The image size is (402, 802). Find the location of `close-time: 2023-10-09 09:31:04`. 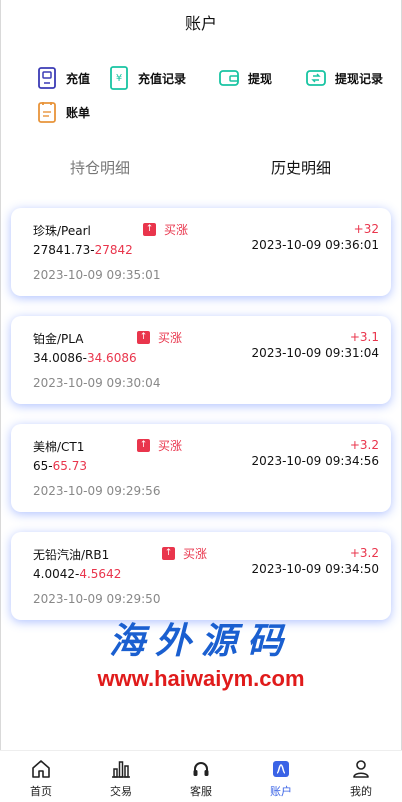

close-time: 2023-10-09 09:31:04 is located at coordinates (315, 353).